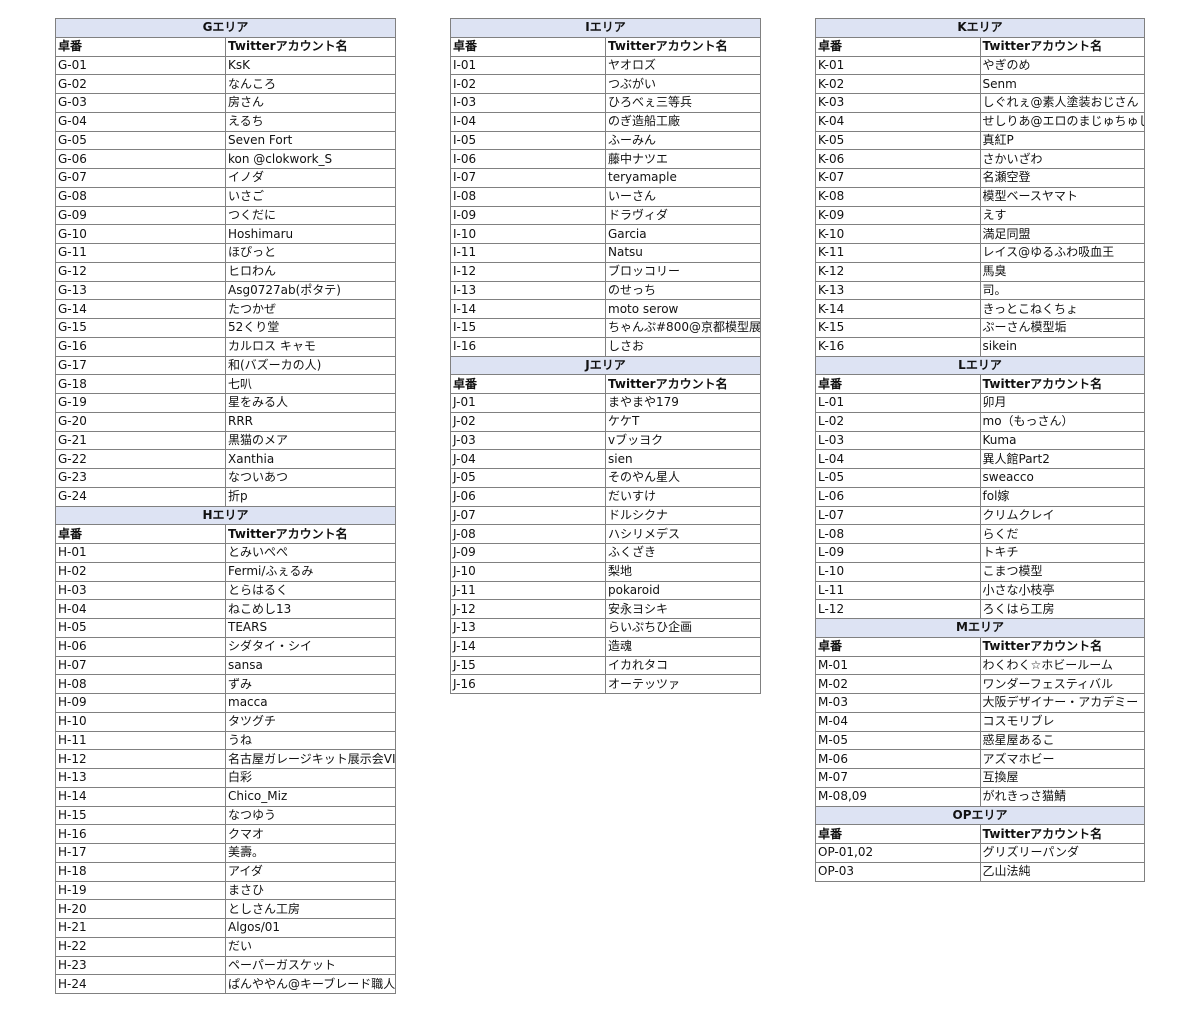 The image size is (1200, 1014). Describe the element at coordinates (310, 740) in the screenshot. I see `twitter-account-cell: うね` at that location.